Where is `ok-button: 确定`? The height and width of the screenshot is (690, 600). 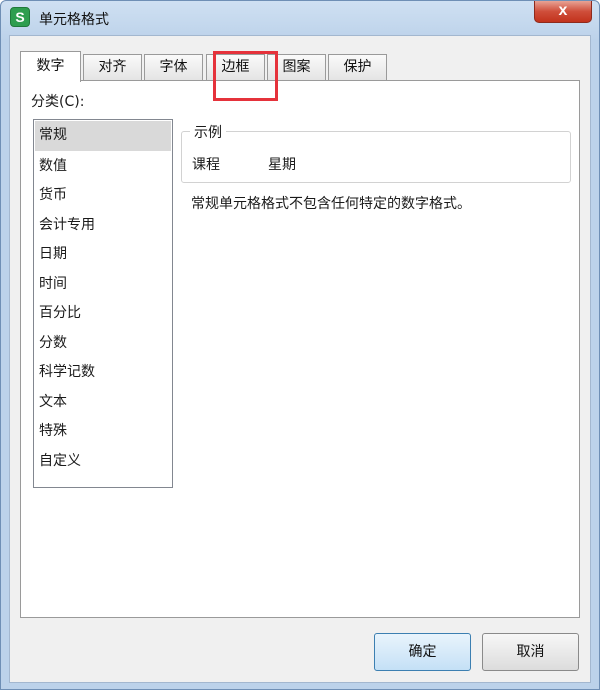 ok-button: 确定 is located at coordinates (422, 652).